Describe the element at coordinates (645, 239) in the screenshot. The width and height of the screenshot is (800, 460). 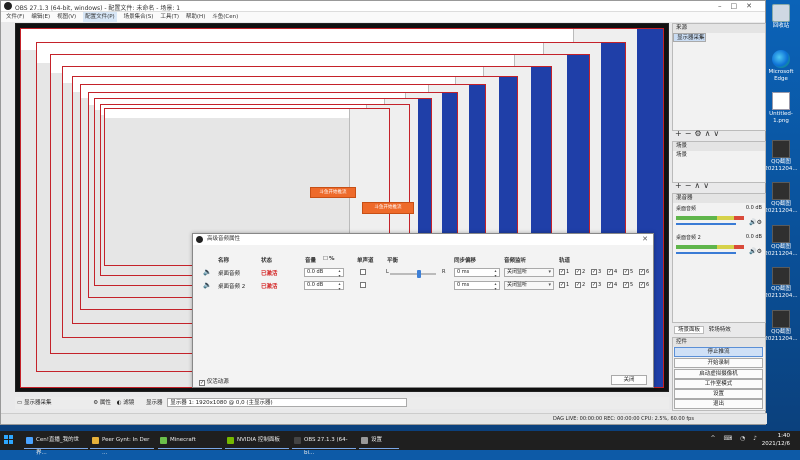
I see `close-icon: ✕` at that location.